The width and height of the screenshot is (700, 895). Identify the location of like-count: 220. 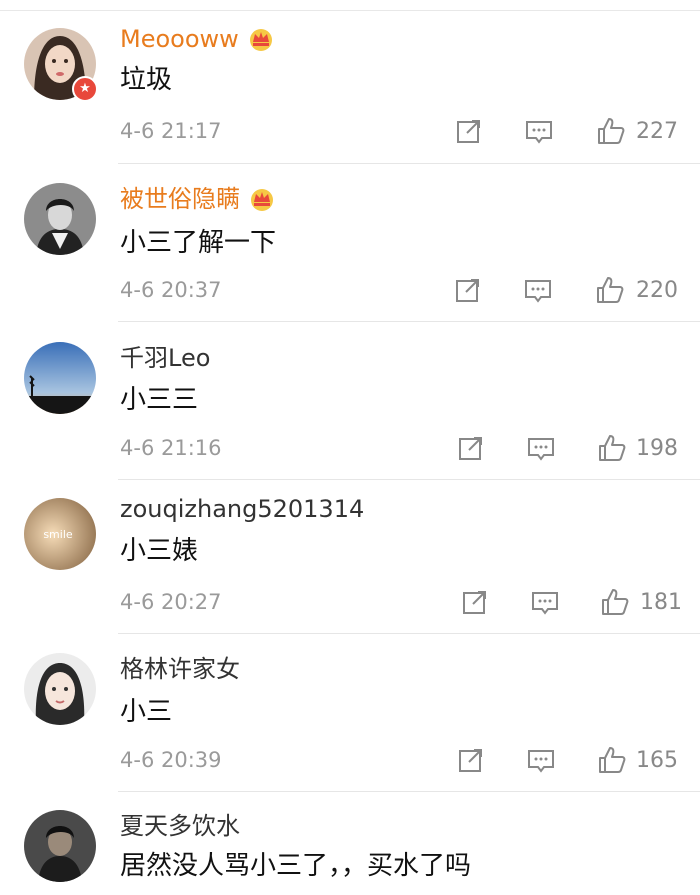
(657, 290).